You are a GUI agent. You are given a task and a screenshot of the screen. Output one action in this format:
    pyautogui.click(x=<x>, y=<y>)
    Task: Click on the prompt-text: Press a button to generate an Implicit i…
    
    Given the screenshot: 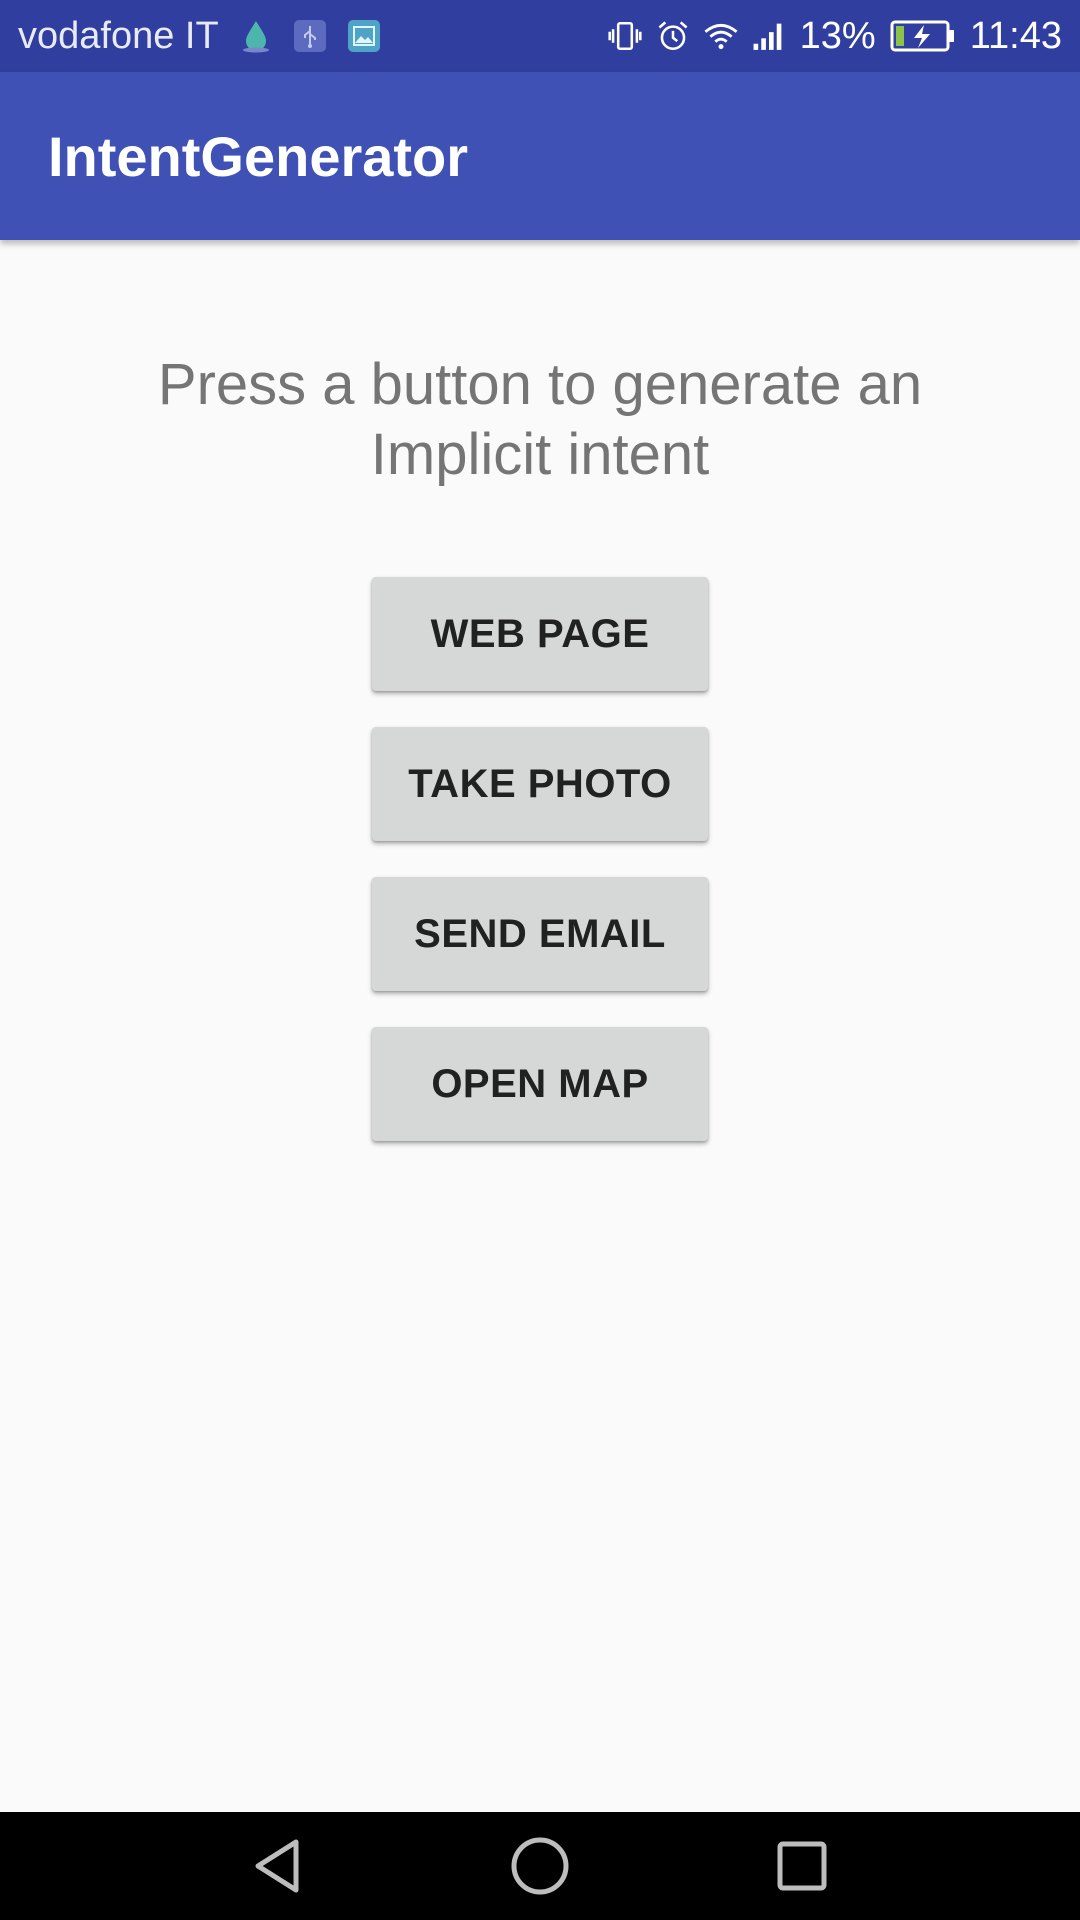 What is the action you would take?
    pyautogui.click(x=540, y=419)
    